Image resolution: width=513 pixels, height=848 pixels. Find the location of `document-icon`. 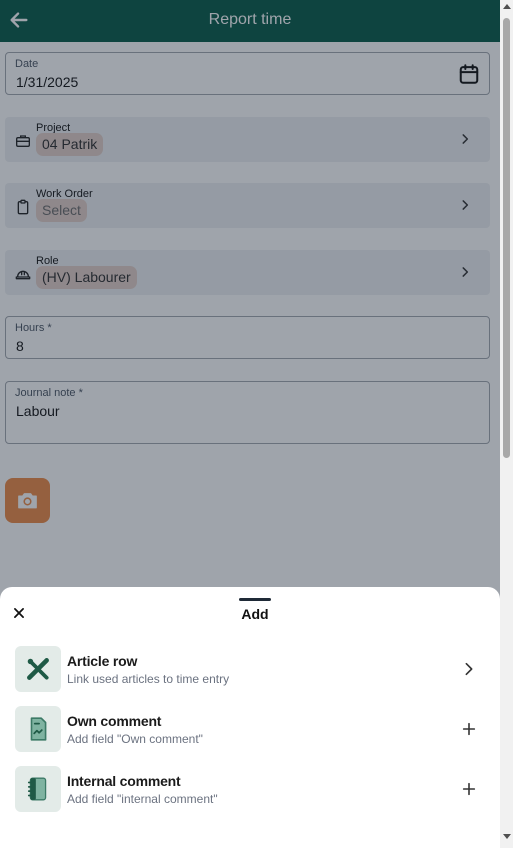

document-icon is located at coordinates (38, 729).